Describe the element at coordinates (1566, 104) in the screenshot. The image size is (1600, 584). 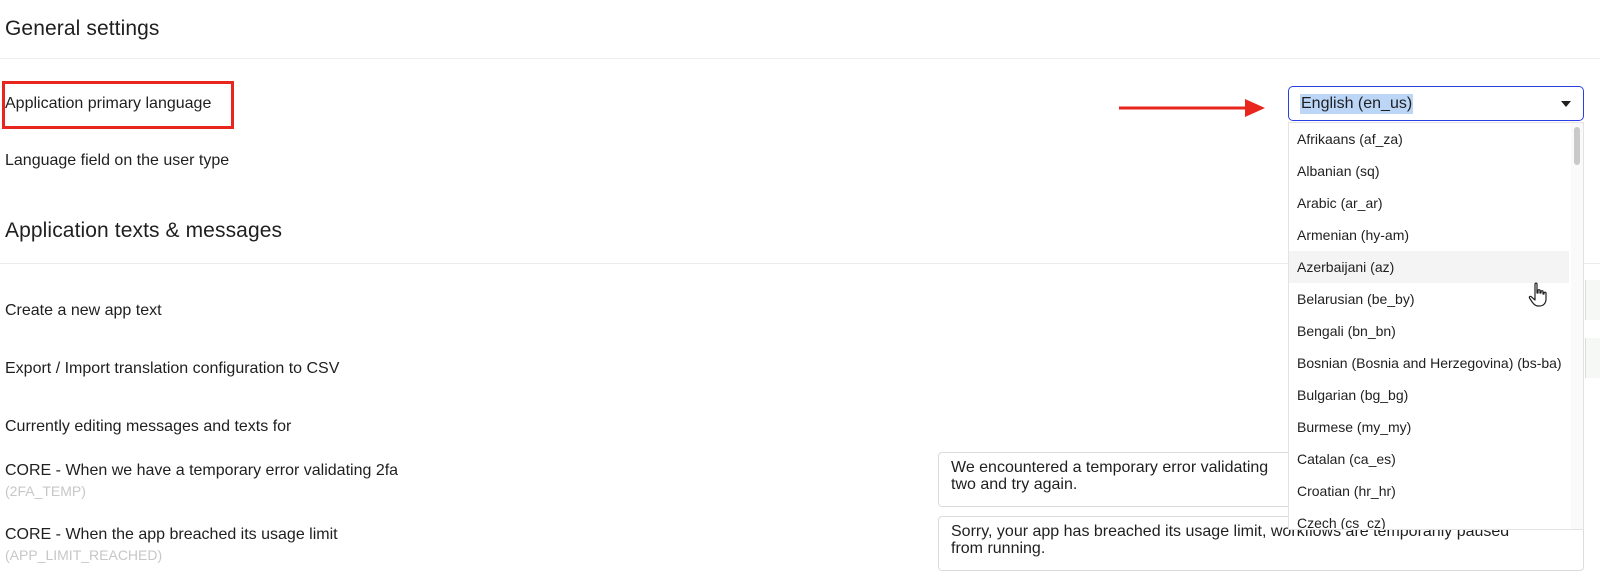
I see `caret-down-icon` at that location.